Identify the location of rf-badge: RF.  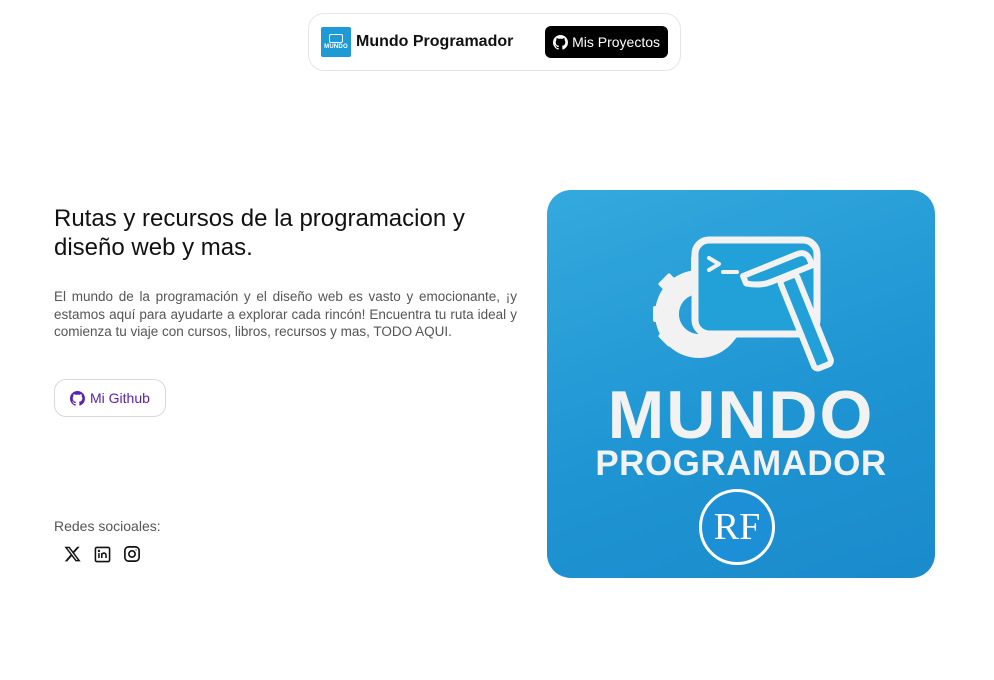
(737, 527).